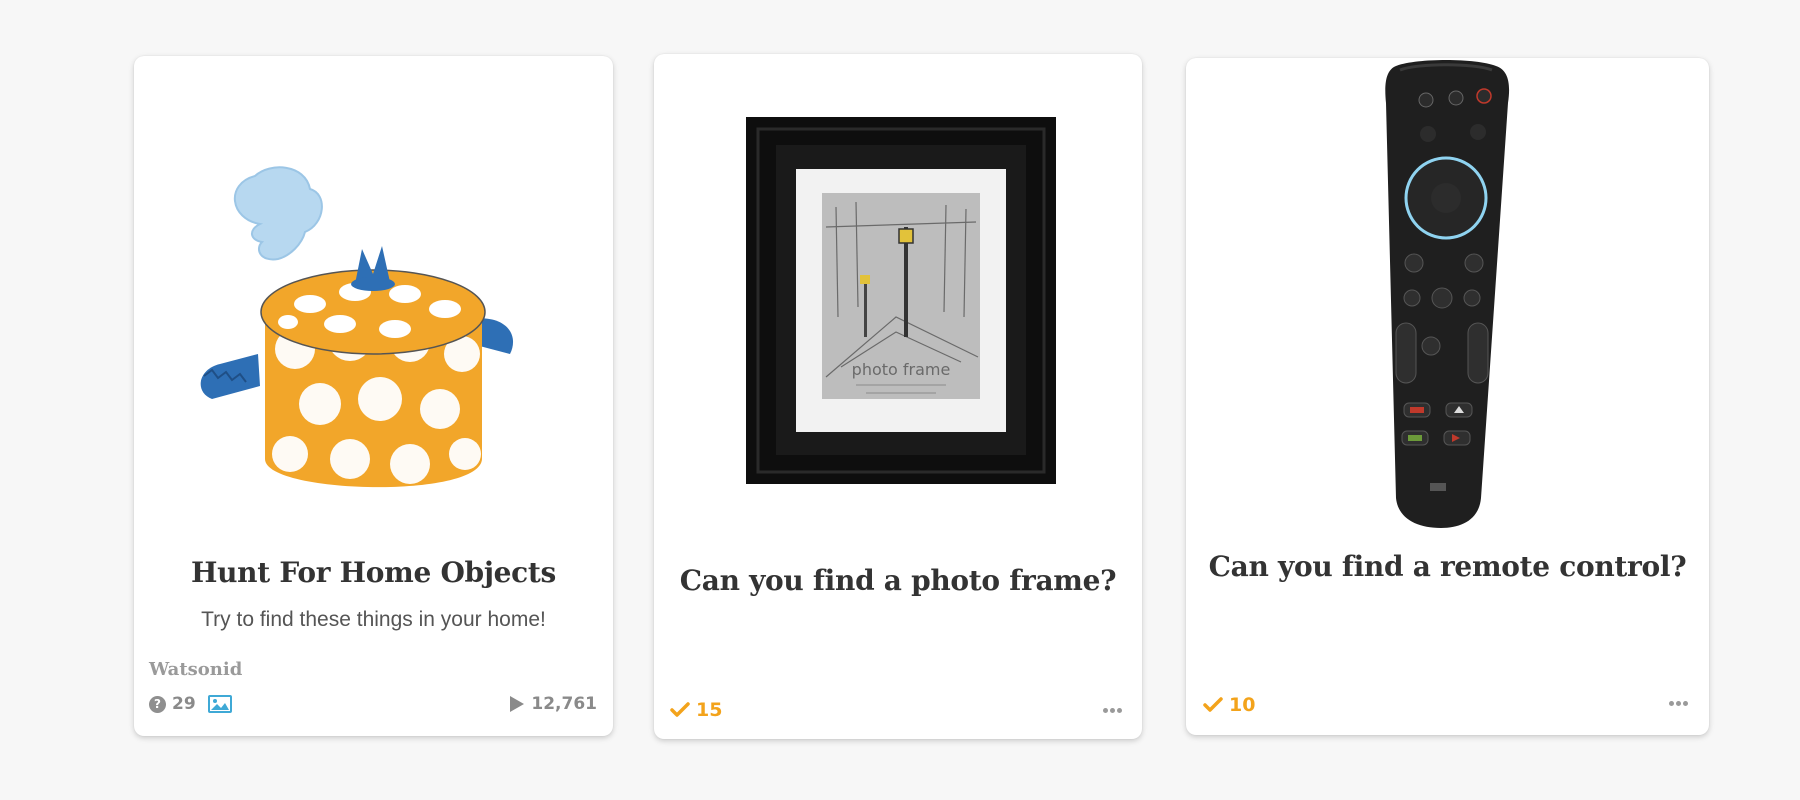 The image size is (1800, 800). Describe the element at coordinates (373, 619) in the screenshot. I see `card-subtitle: Try to find these things in your home!` at that location.